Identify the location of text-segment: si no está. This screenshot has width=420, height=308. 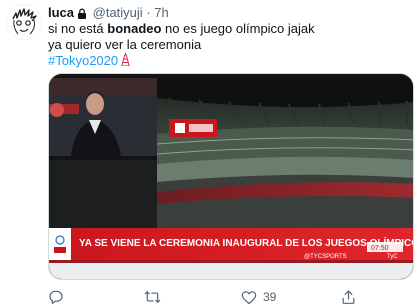
(78, 28).